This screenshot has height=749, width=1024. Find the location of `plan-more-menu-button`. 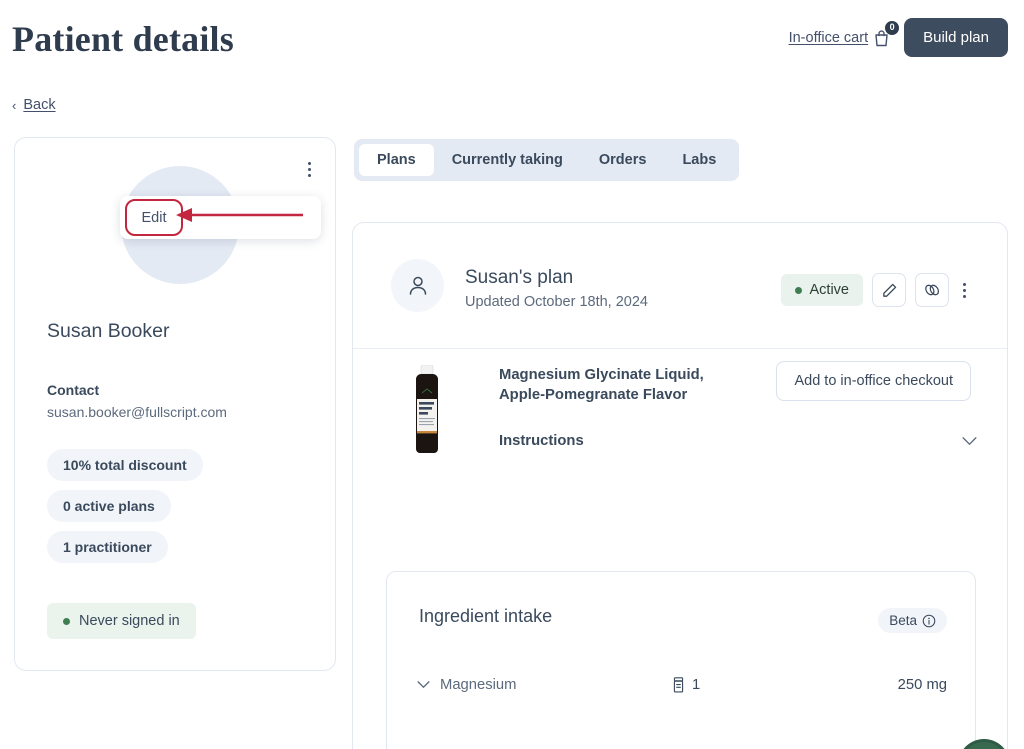

plan-more-menu-button is located at coordinates (964, 290).